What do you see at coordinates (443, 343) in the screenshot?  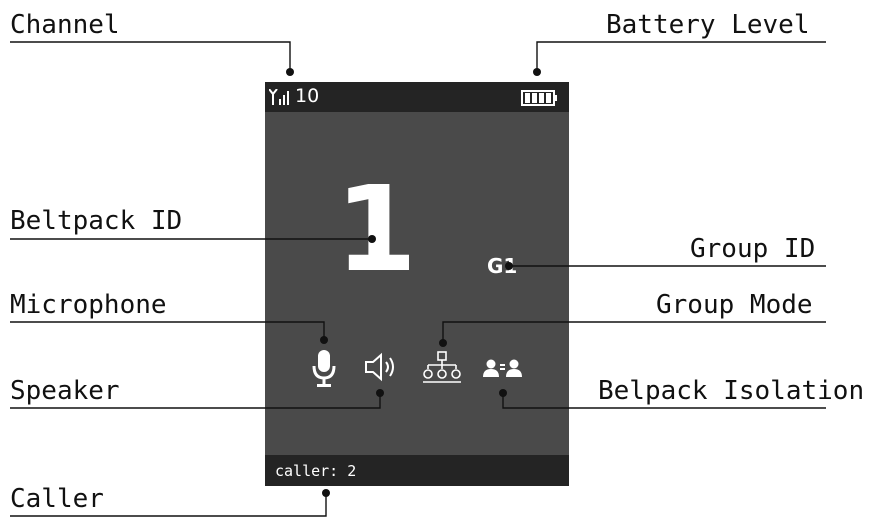 I see `group-mode-dot` at bounding box center [443, 343].